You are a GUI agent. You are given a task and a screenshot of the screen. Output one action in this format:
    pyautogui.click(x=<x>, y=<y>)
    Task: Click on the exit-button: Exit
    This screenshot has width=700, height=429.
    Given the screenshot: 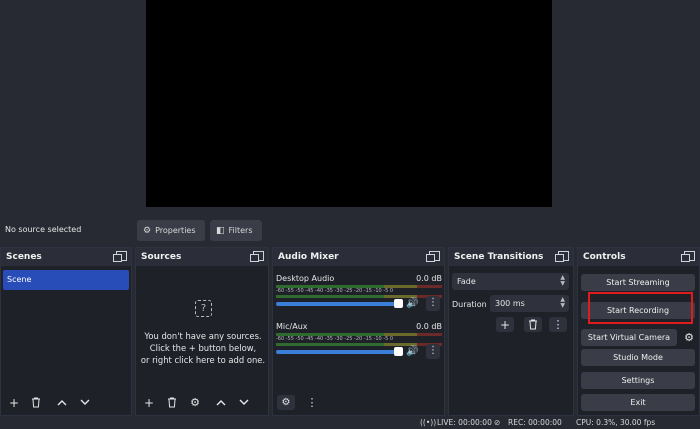 What is the action you would take?
    pyautogui.click(x=638, y=402)
    